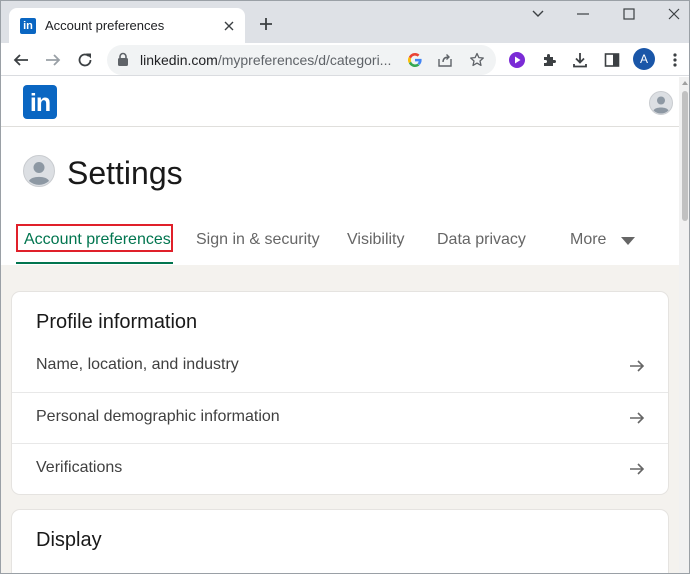  I want to click on close-tab-icon, so click(229, 26).